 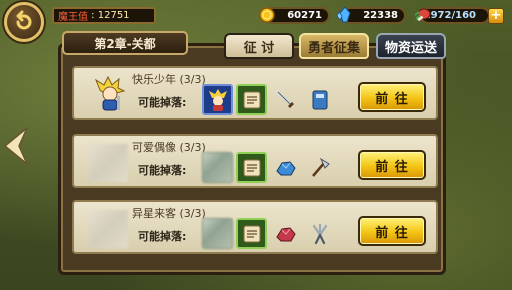 What do you see at coordinates (73, 17) in the screenshot?
I see `demon-king-label: 魔王值` at bounding box center [73, 17].